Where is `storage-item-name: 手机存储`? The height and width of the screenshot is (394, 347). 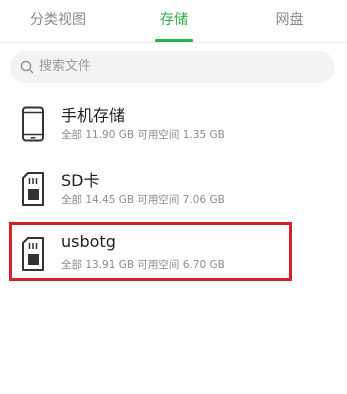 storage-item-name: 手机存储 is located at coordinates (93, 115).